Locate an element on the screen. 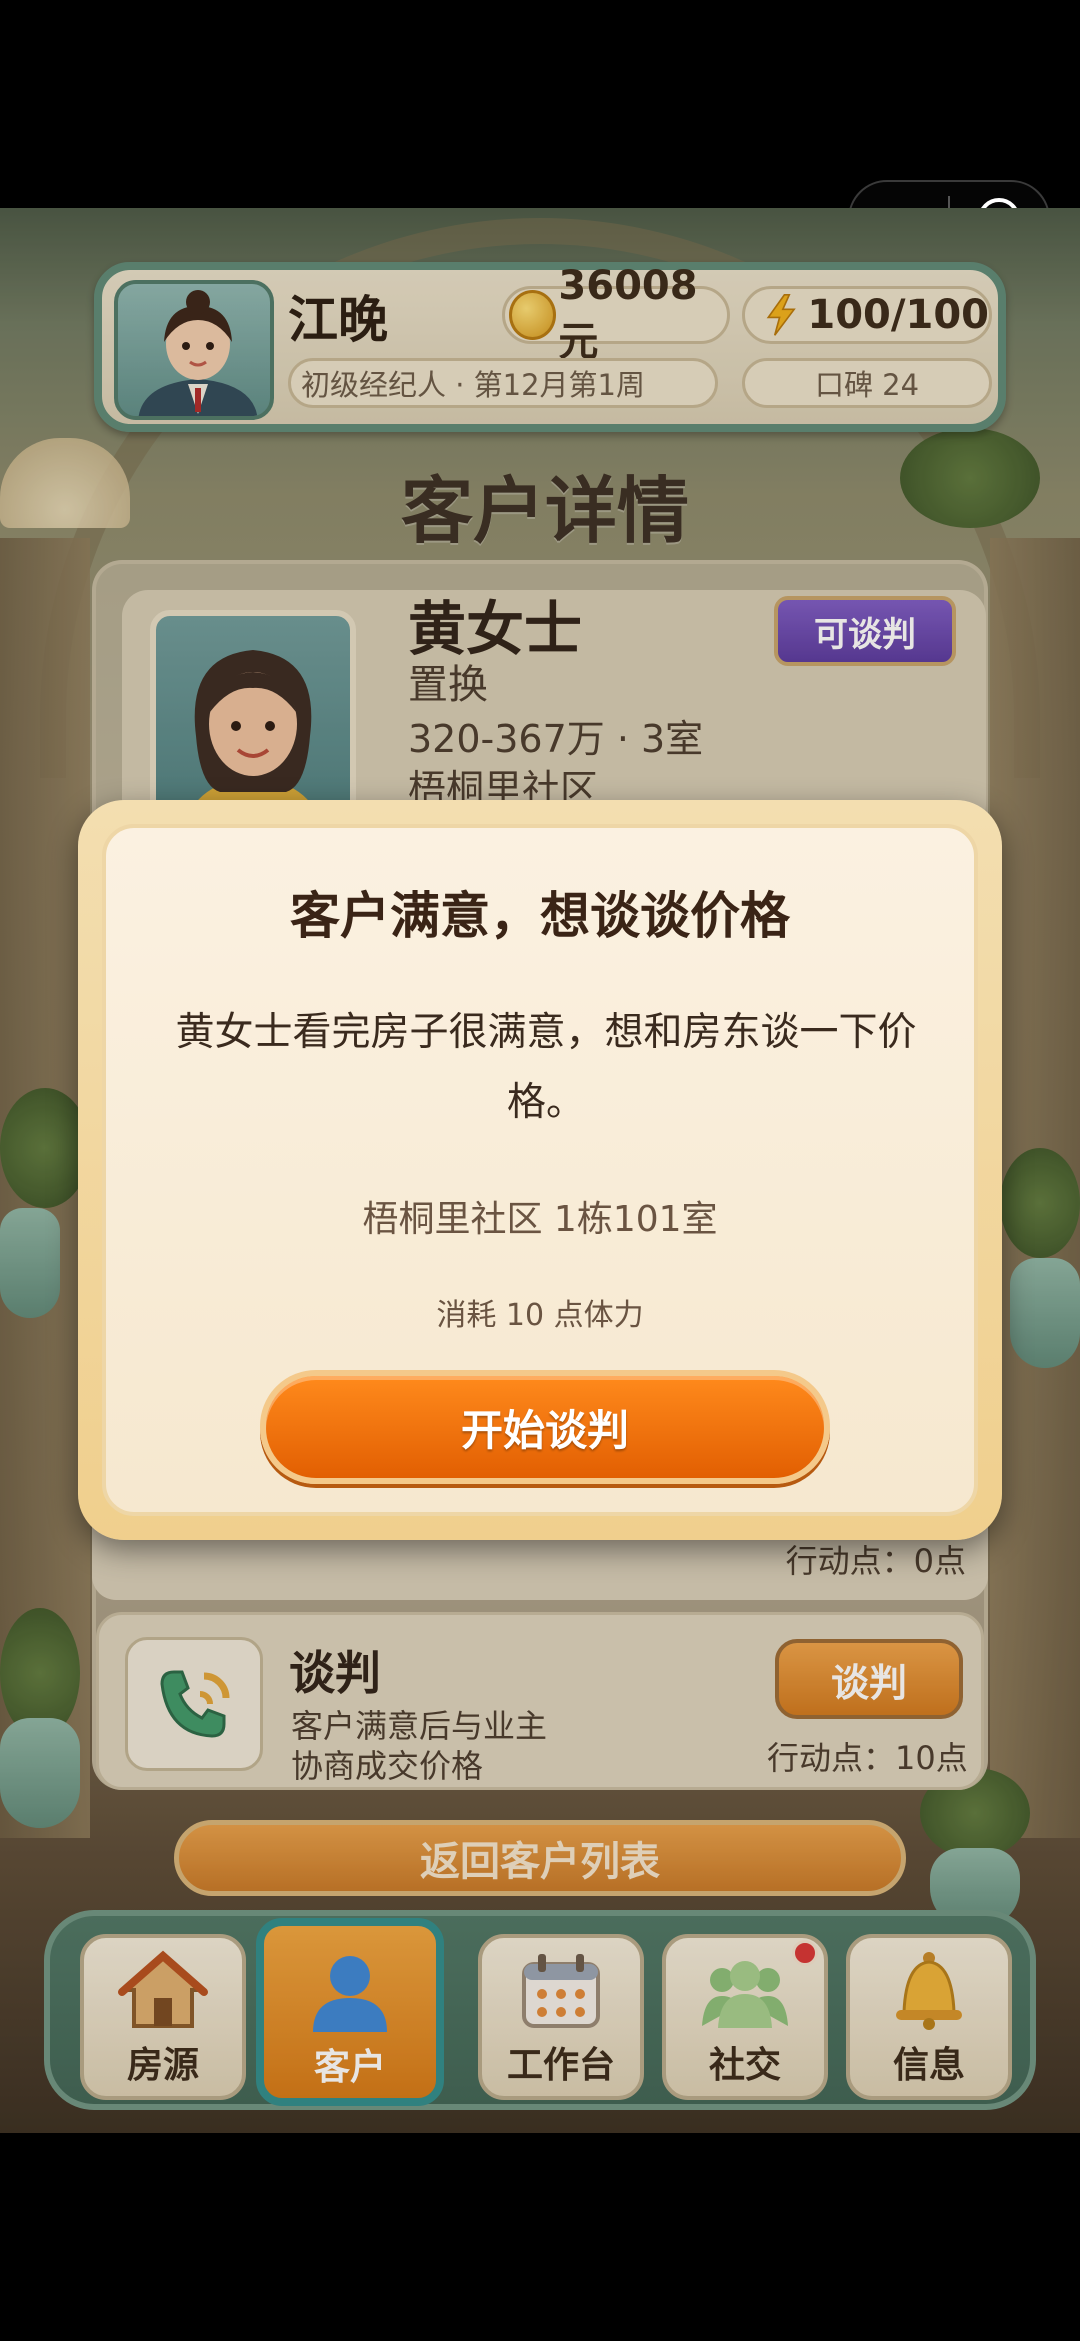 This screenshot has height=2341, width=1080. bell-icon is located at coordinates (929, 1991).